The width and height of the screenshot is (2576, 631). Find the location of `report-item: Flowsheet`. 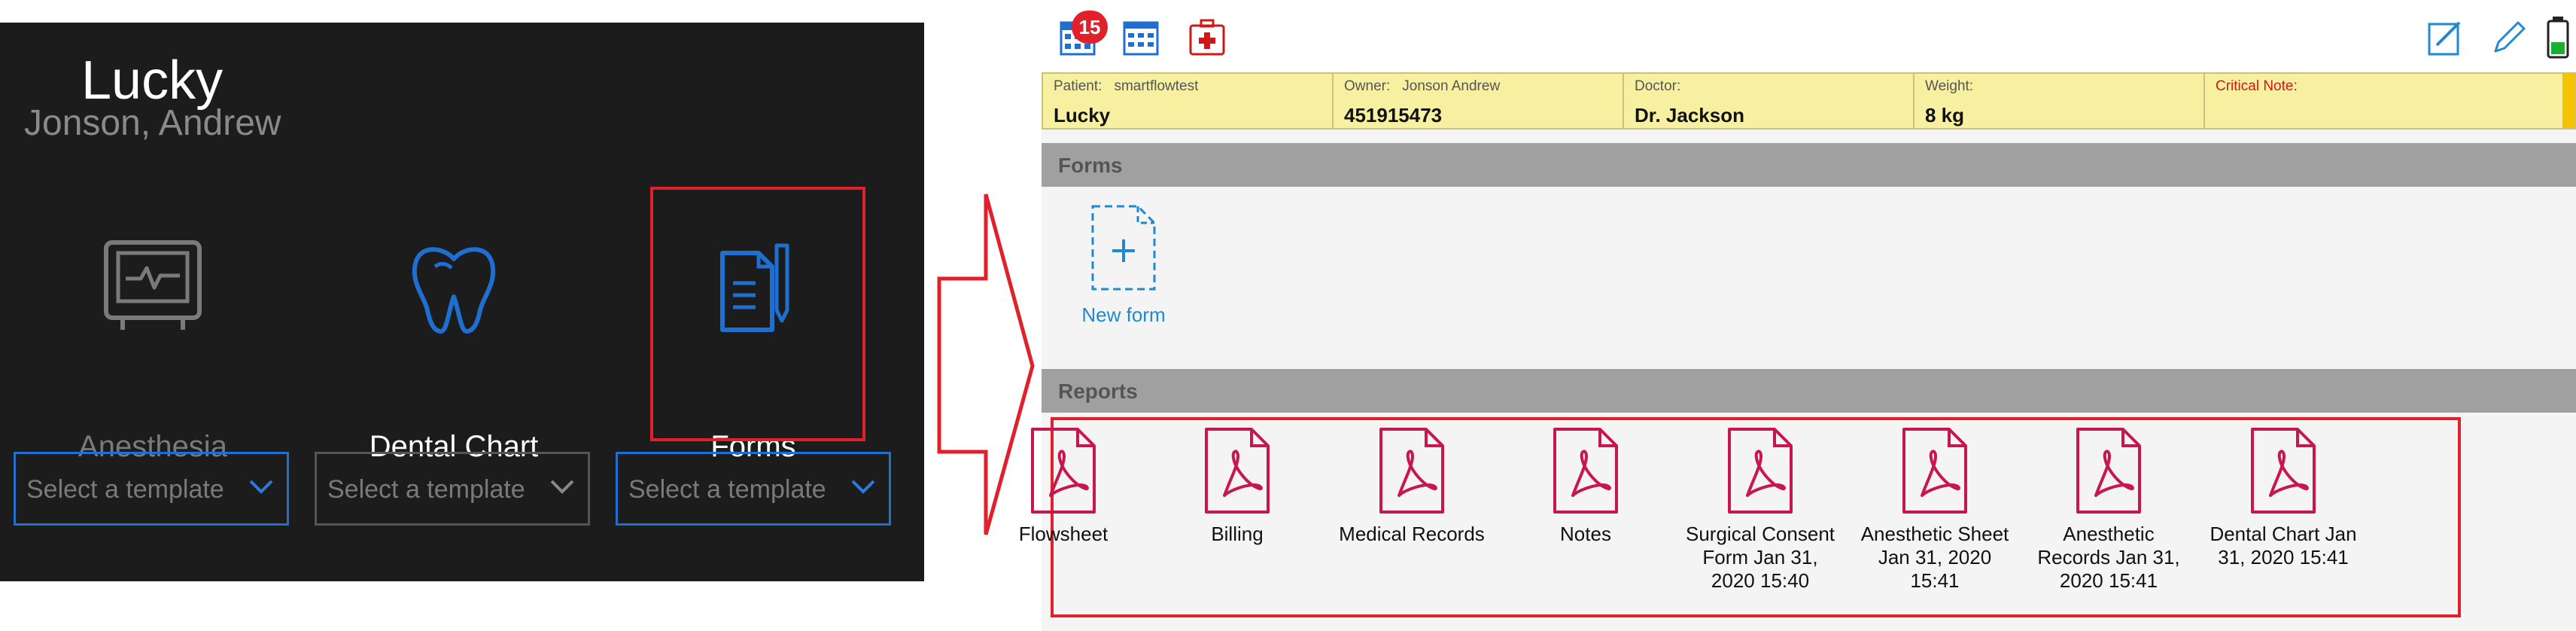

report-item: Flowsheet is located at coordinates (1063, 486).